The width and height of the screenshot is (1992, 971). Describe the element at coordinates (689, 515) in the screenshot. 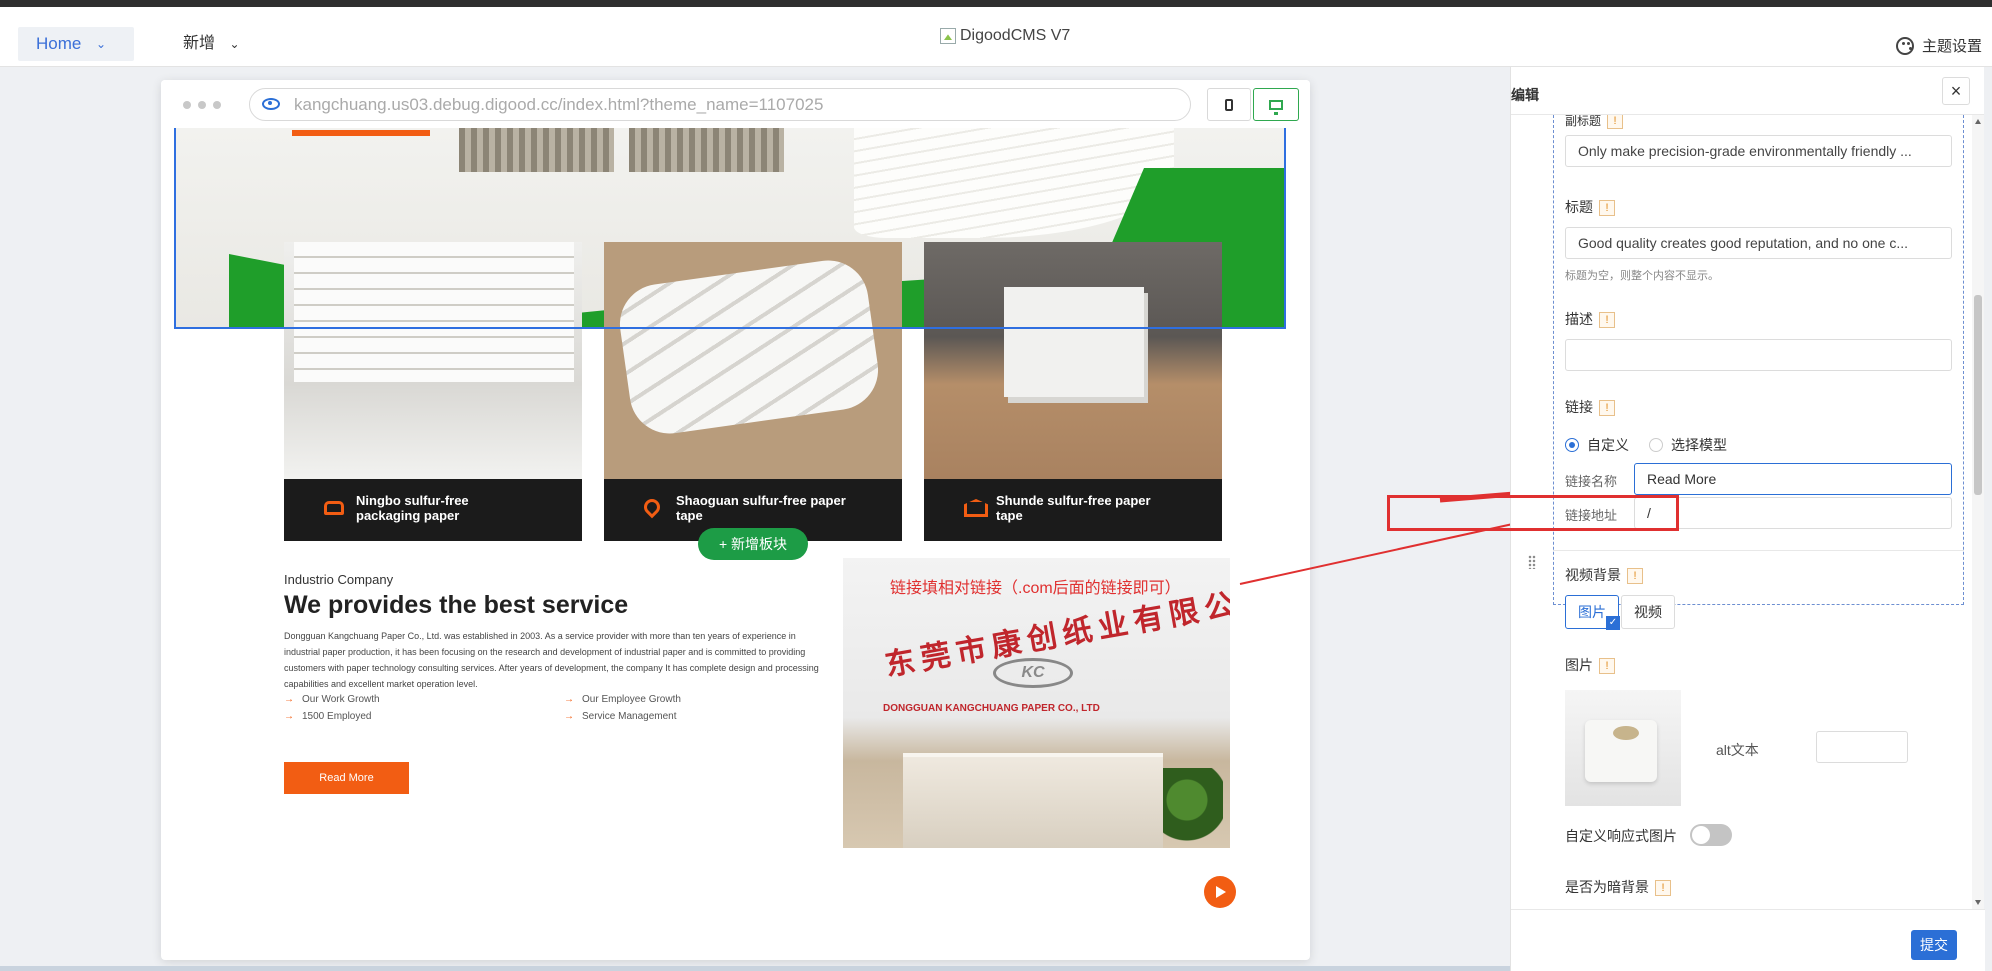

I see `caption-line: tape` at that location.